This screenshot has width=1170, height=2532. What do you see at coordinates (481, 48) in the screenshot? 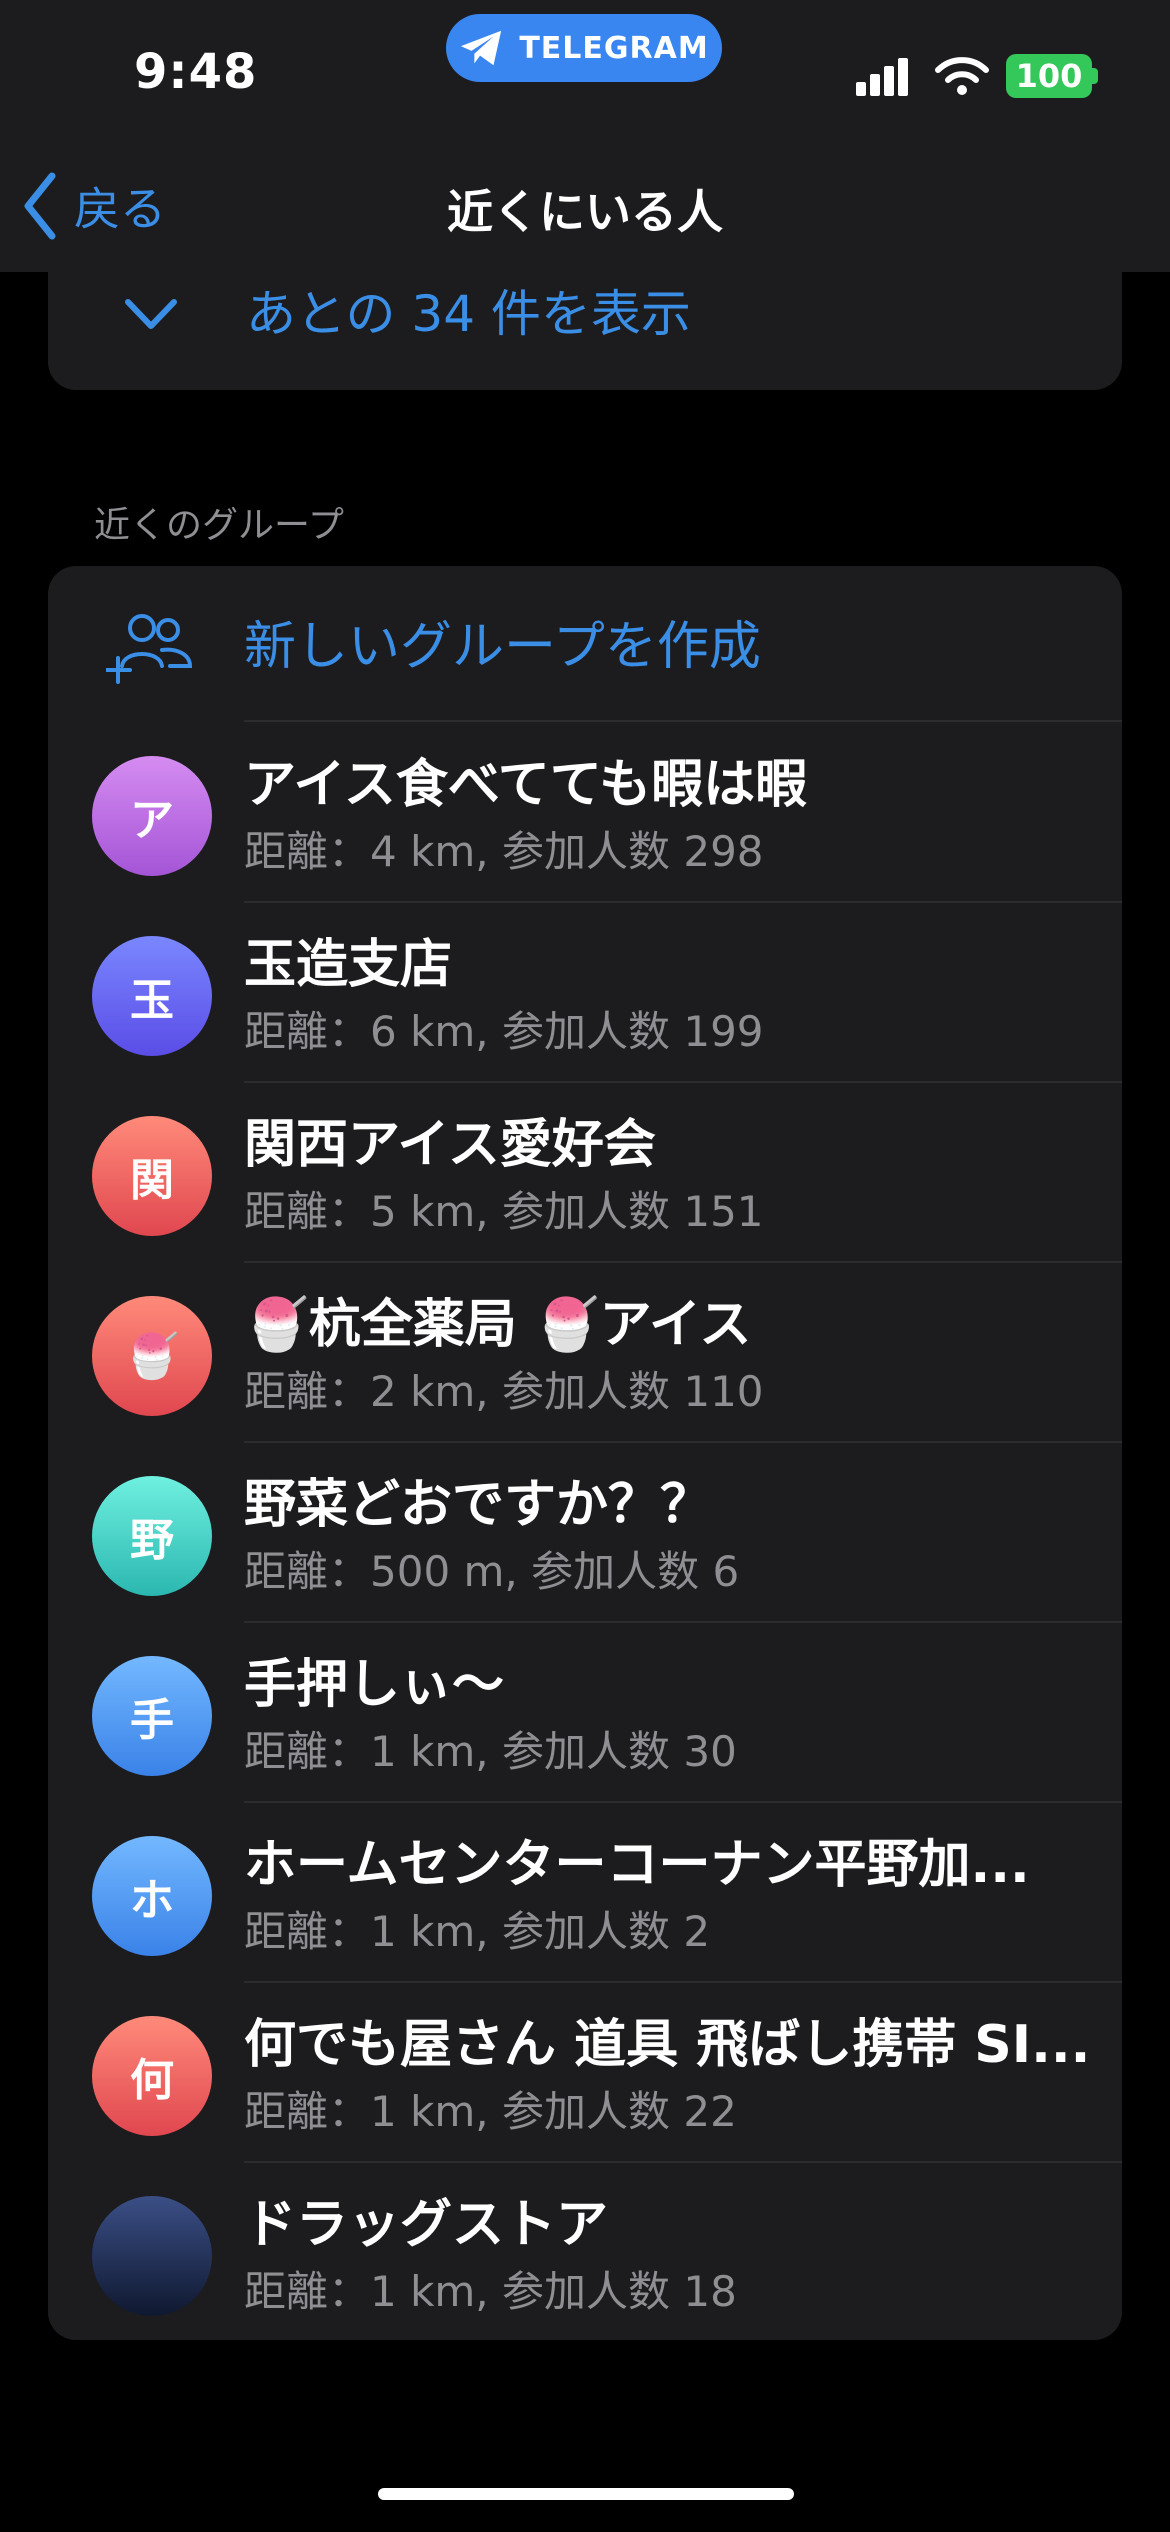
I see `telegram-icon` at bounding box center [481, 48].